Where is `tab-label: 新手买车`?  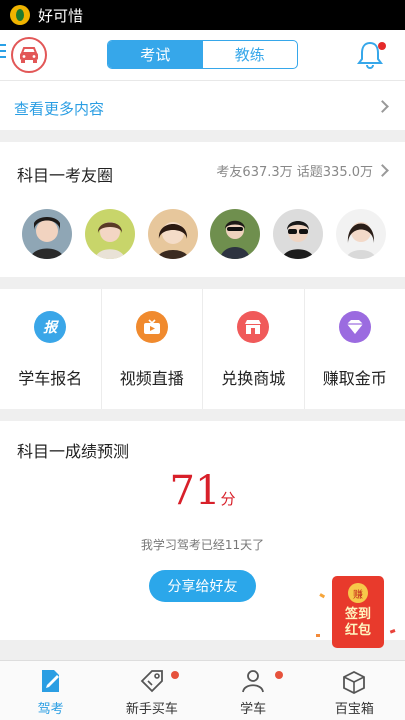 tab-label: 新手买车 is located at coordinates (151, 709).